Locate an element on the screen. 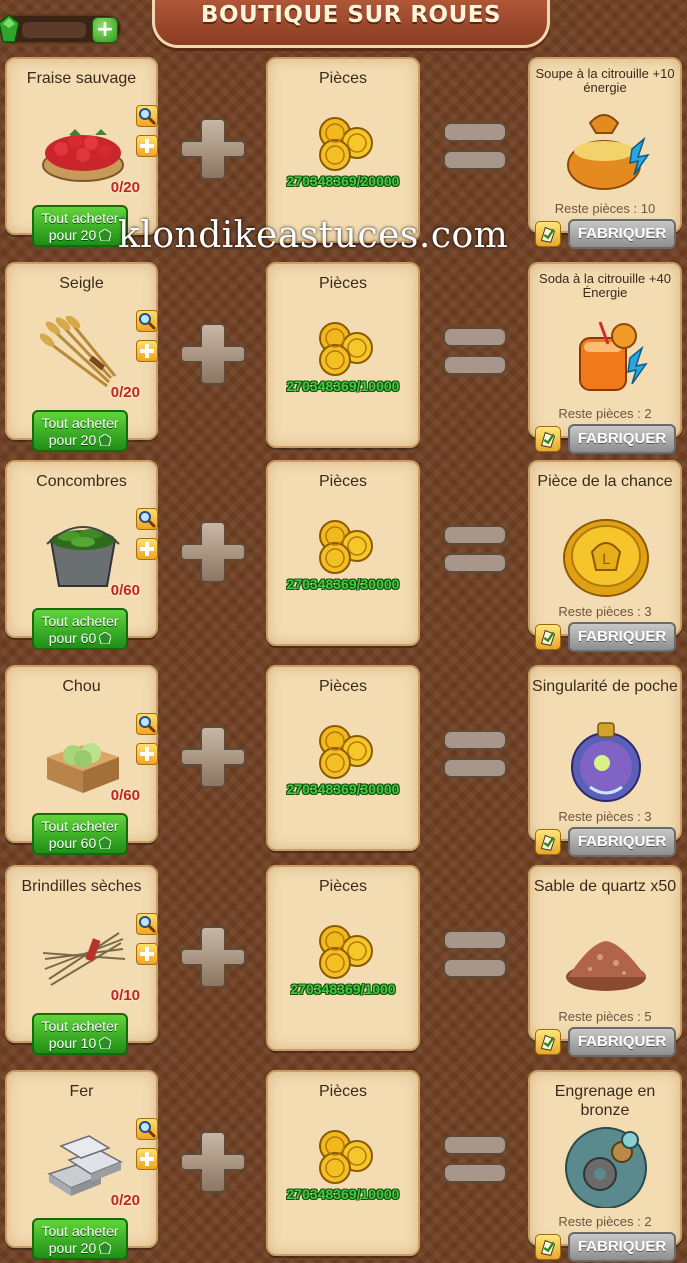  watermark: klondikeastuces.com is located at coordinates (313, 235).